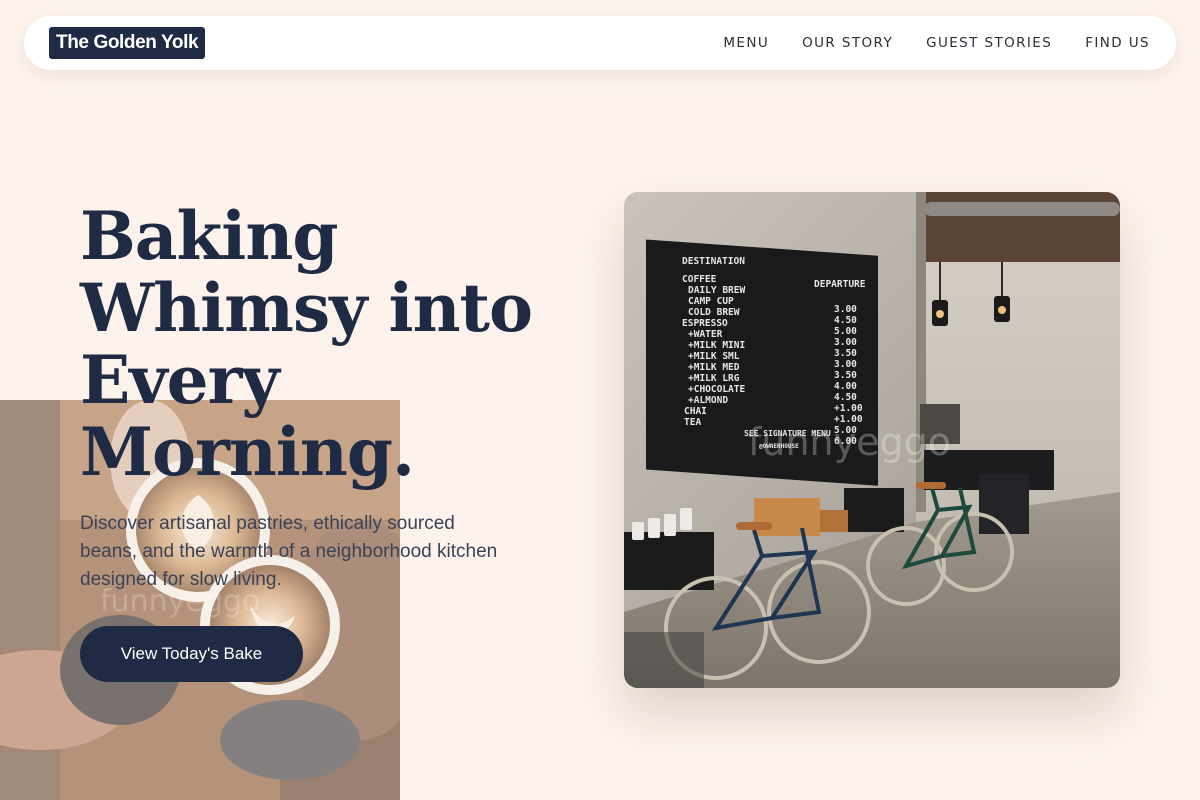 This screenshot has height=800, width=1200. Describe the element at coordinates (840, 284) in the screenshot. I see `board-header-right: DEPARTURE` at that location.